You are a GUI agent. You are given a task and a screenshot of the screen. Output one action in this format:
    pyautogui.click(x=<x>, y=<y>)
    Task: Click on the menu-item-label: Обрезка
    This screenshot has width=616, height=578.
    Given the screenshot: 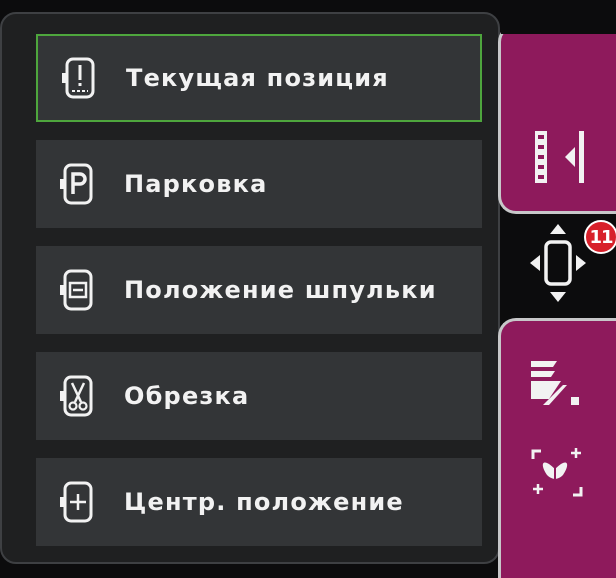 What is the action you would take?
    pyautogui.click(x=187, y=396)
    